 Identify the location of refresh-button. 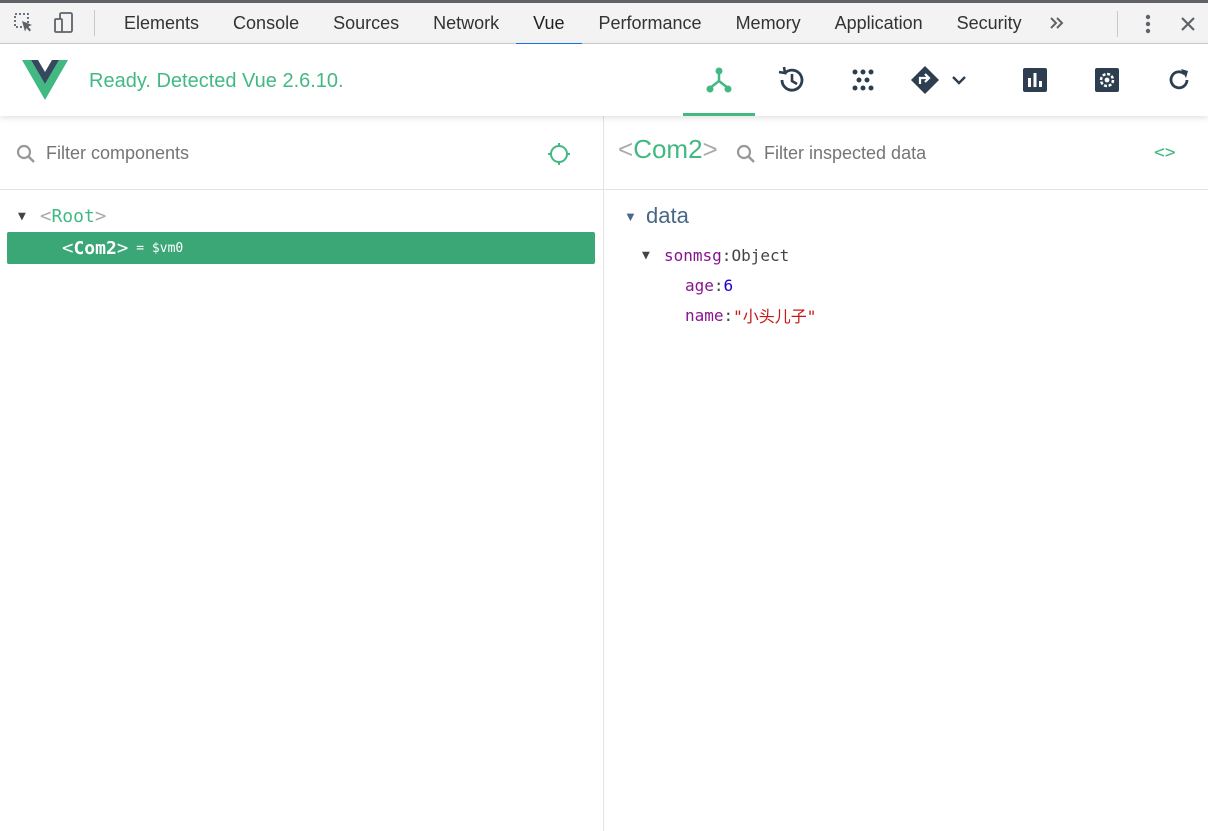
(1175, 80).